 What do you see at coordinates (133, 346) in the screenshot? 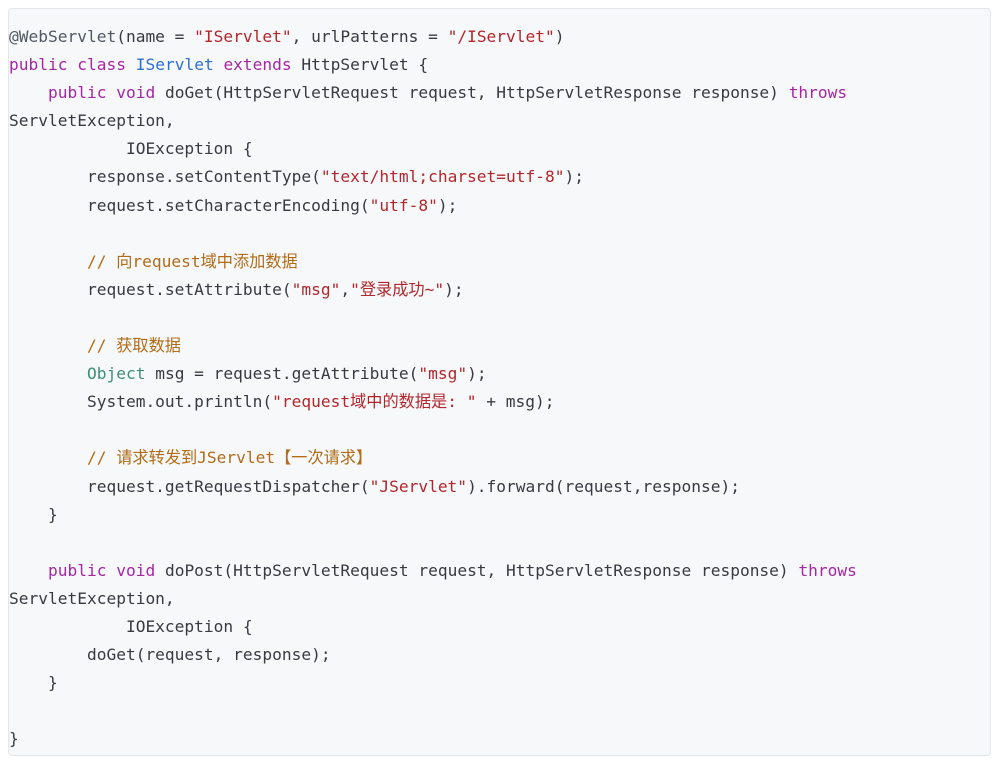
I see `code-token: // 获取数据` at bounding box center [133, 346].